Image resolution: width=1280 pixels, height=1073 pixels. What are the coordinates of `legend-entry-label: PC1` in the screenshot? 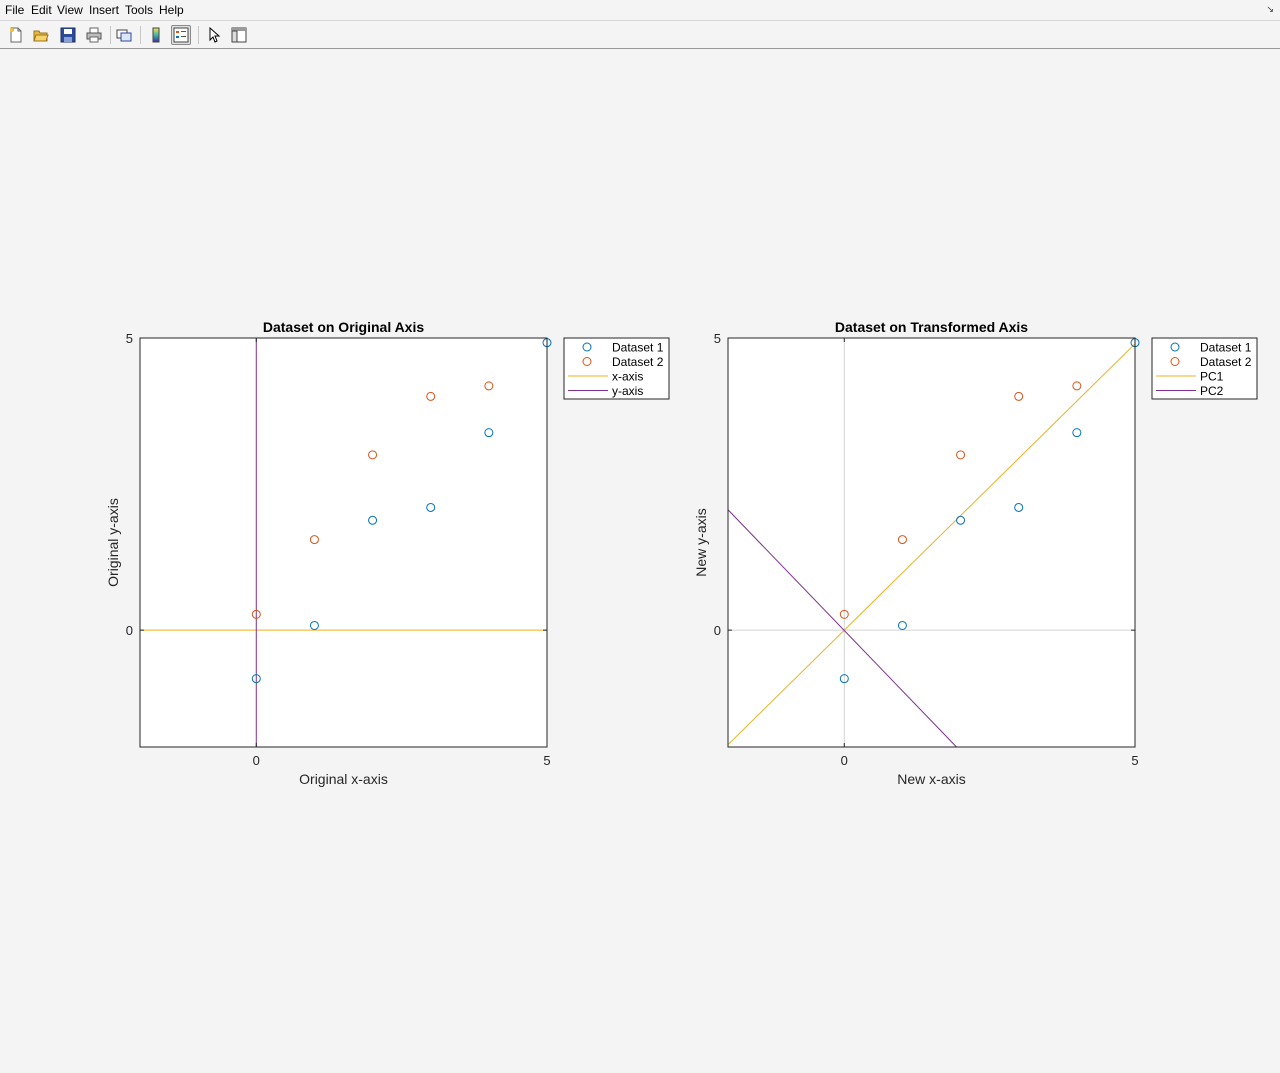 It's located at (1212, 377).